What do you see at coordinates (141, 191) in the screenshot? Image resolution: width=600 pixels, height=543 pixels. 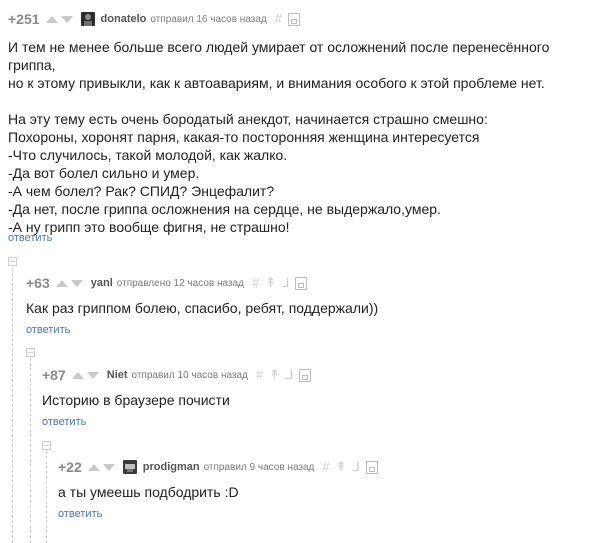 I see `text-line: -А чем болел? Рак? СПИД? Энцефалит?` at bounding box center [141, 191].